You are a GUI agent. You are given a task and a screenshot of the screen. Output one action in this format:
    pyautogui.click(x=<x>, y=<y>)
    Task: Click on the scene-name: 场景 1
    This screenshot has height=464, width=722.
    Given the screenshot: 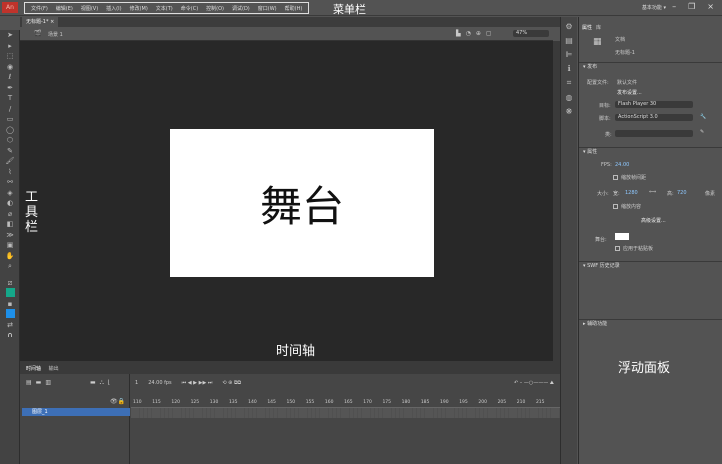 What is the action you would take?
    pyautogui.click(x=55, y=34)
    